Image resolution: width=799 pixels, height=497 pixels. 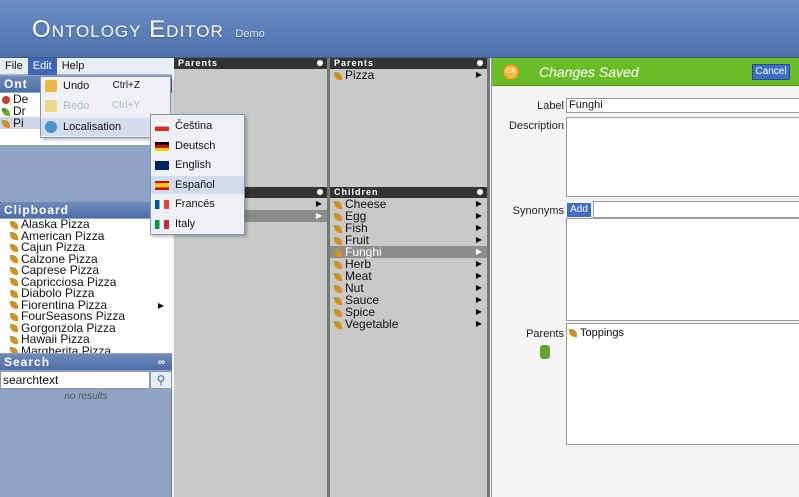 What do you see at coordinates (86, 209) in the screenshot?
I see `clipboard-header: Clipboard` at bounding box center [86, 209].